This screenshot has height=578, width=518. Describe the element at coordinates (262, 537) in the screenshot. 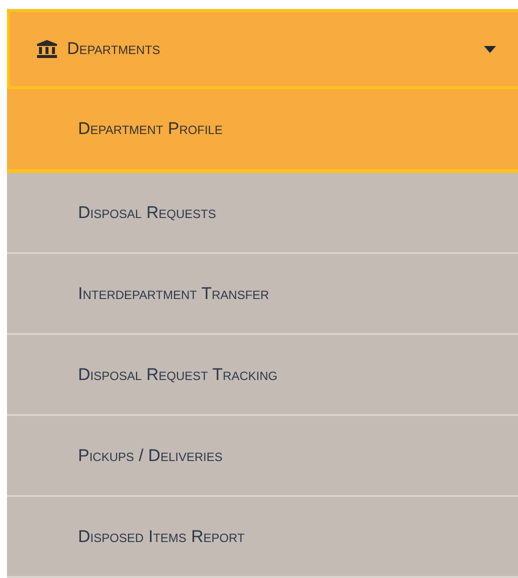

I see `menu-item: Disposed Items Report` at that location.